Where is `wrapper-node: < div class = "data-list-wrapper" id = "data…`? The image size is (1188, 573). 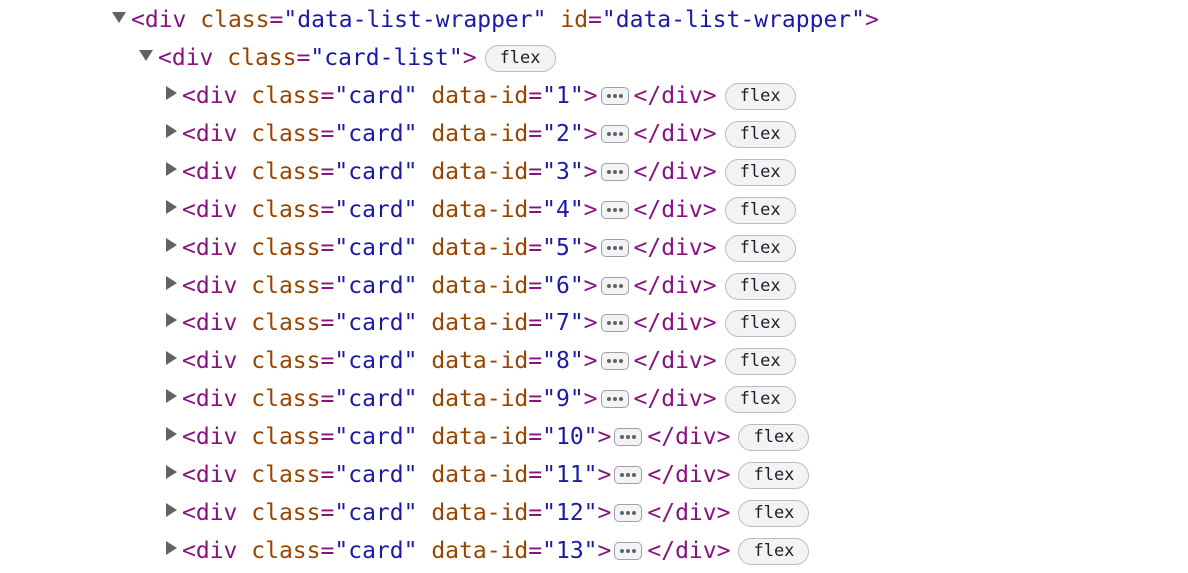
wrapper-node: < div class = "data-list-wrapper" id = "data… is located at coordinates (495, 20).